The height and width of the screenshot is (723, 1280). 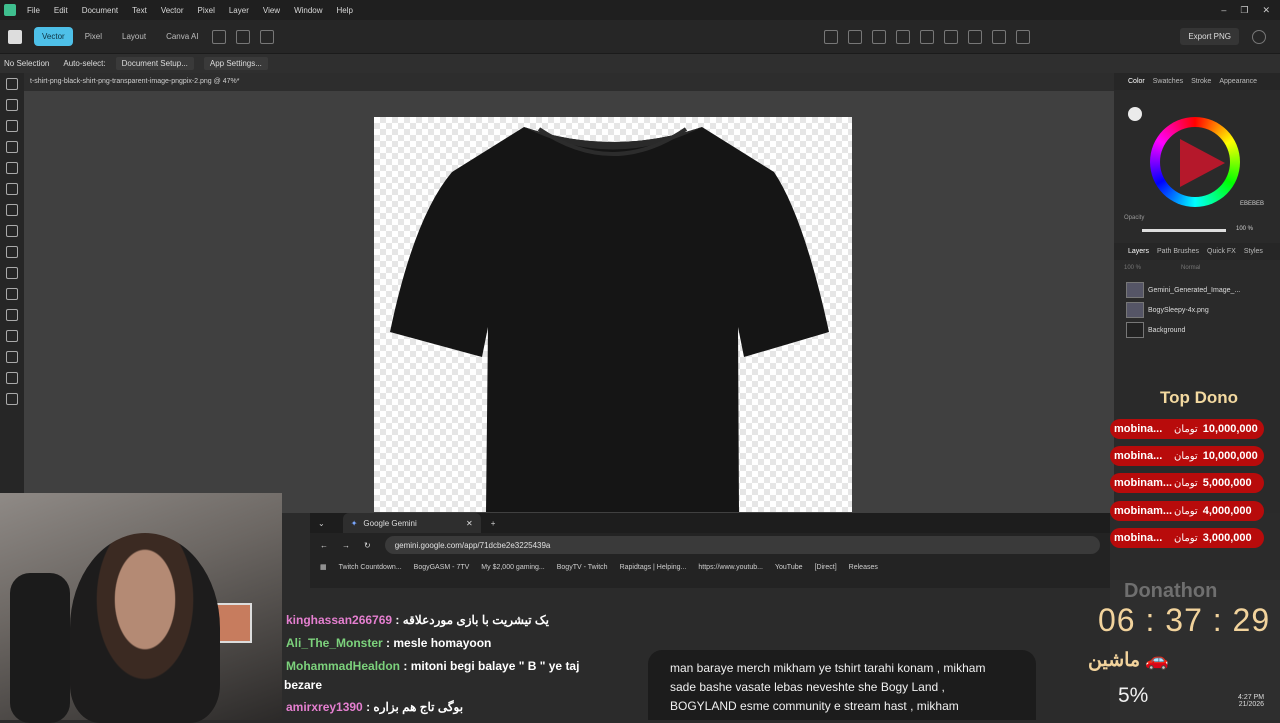 I want to click on pen-tool-icon, so click(x=12, y=189).